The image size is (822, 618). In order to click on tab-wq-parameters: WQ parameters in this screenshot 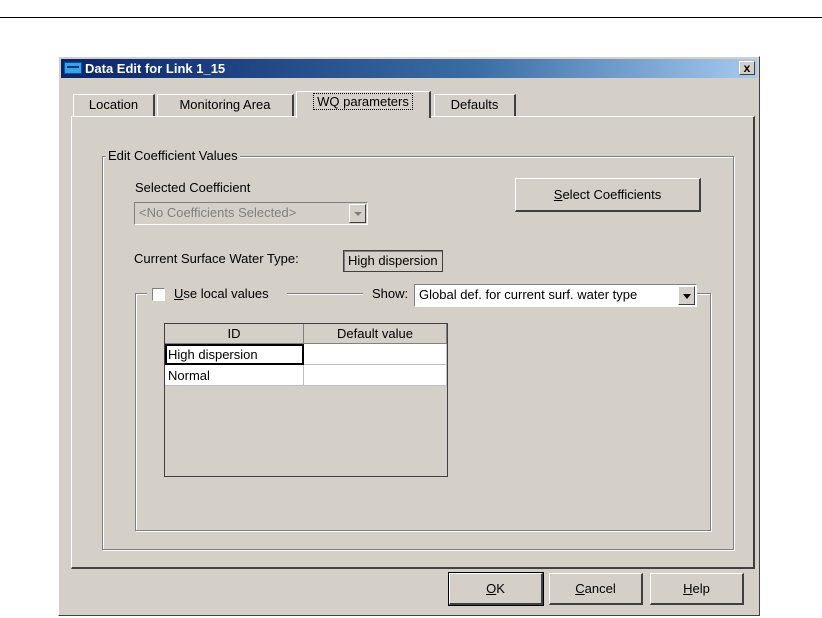, I will do `click(363, 104)`.